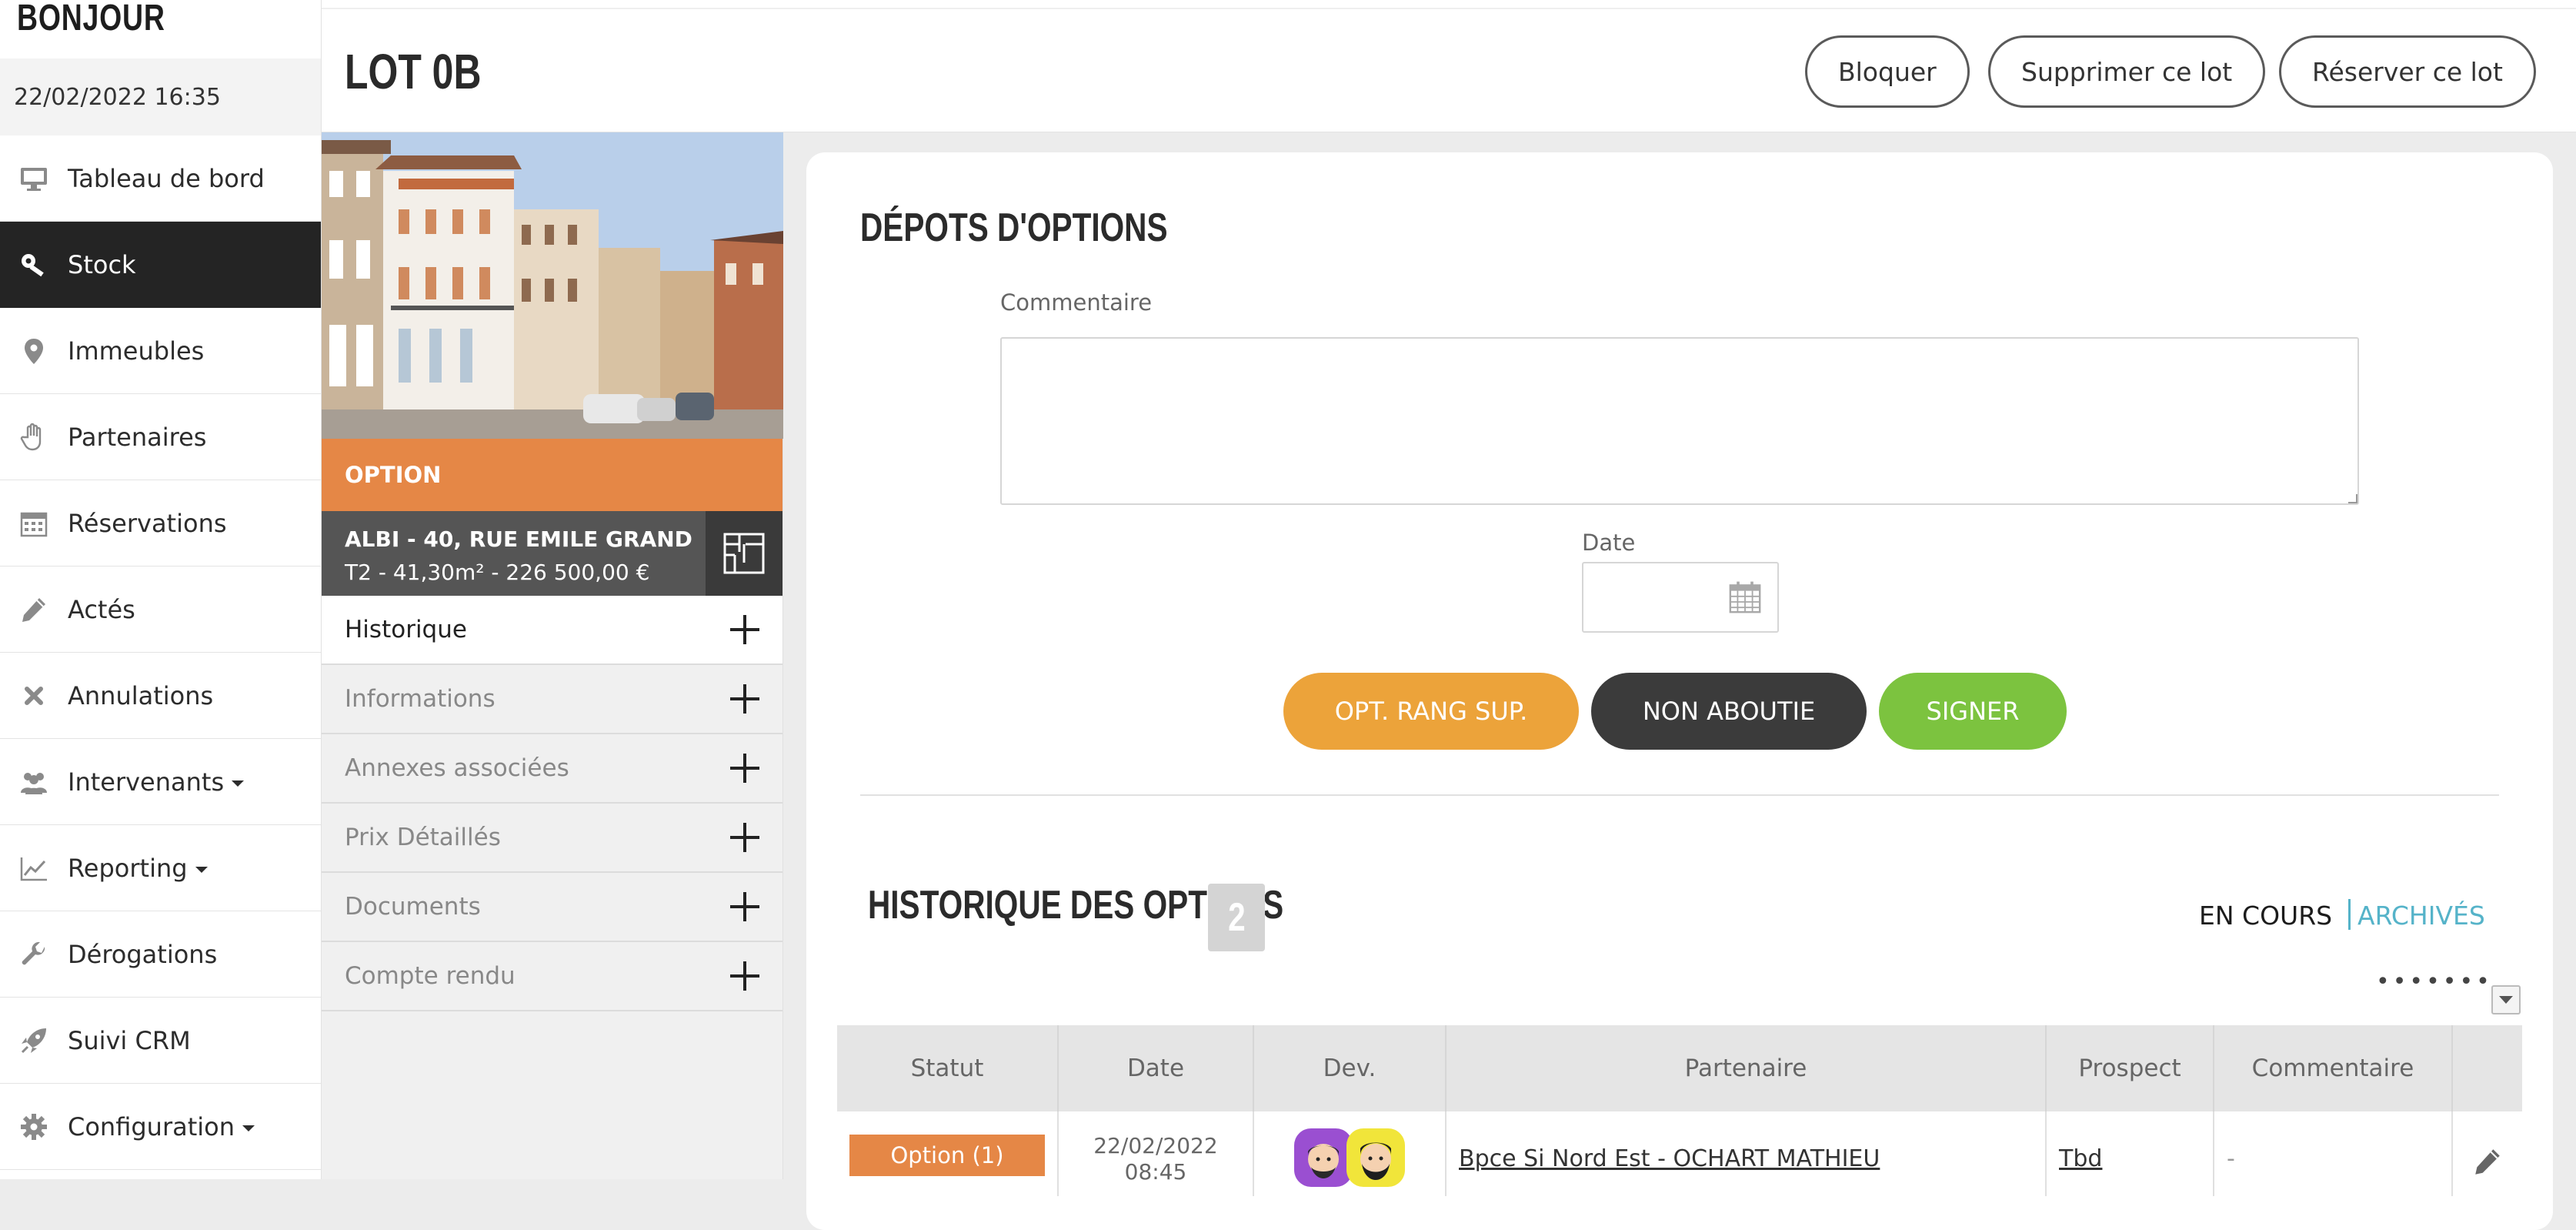 This screenshot has height=1230, width=2576. Describe the element at coordinates (1973, 711) in the screenshot. I see `sign-button: SIGNER` at that location.